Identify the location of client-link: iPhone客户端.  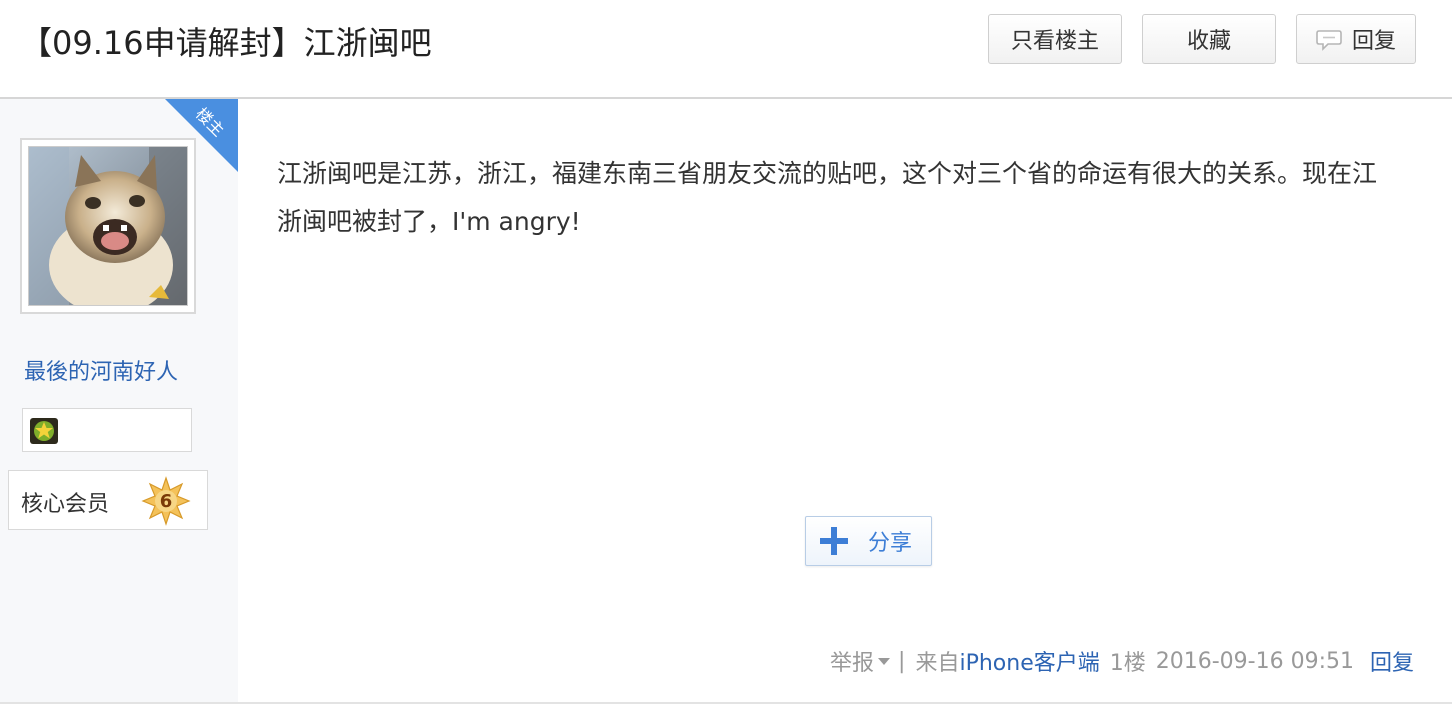
(1029, 661).